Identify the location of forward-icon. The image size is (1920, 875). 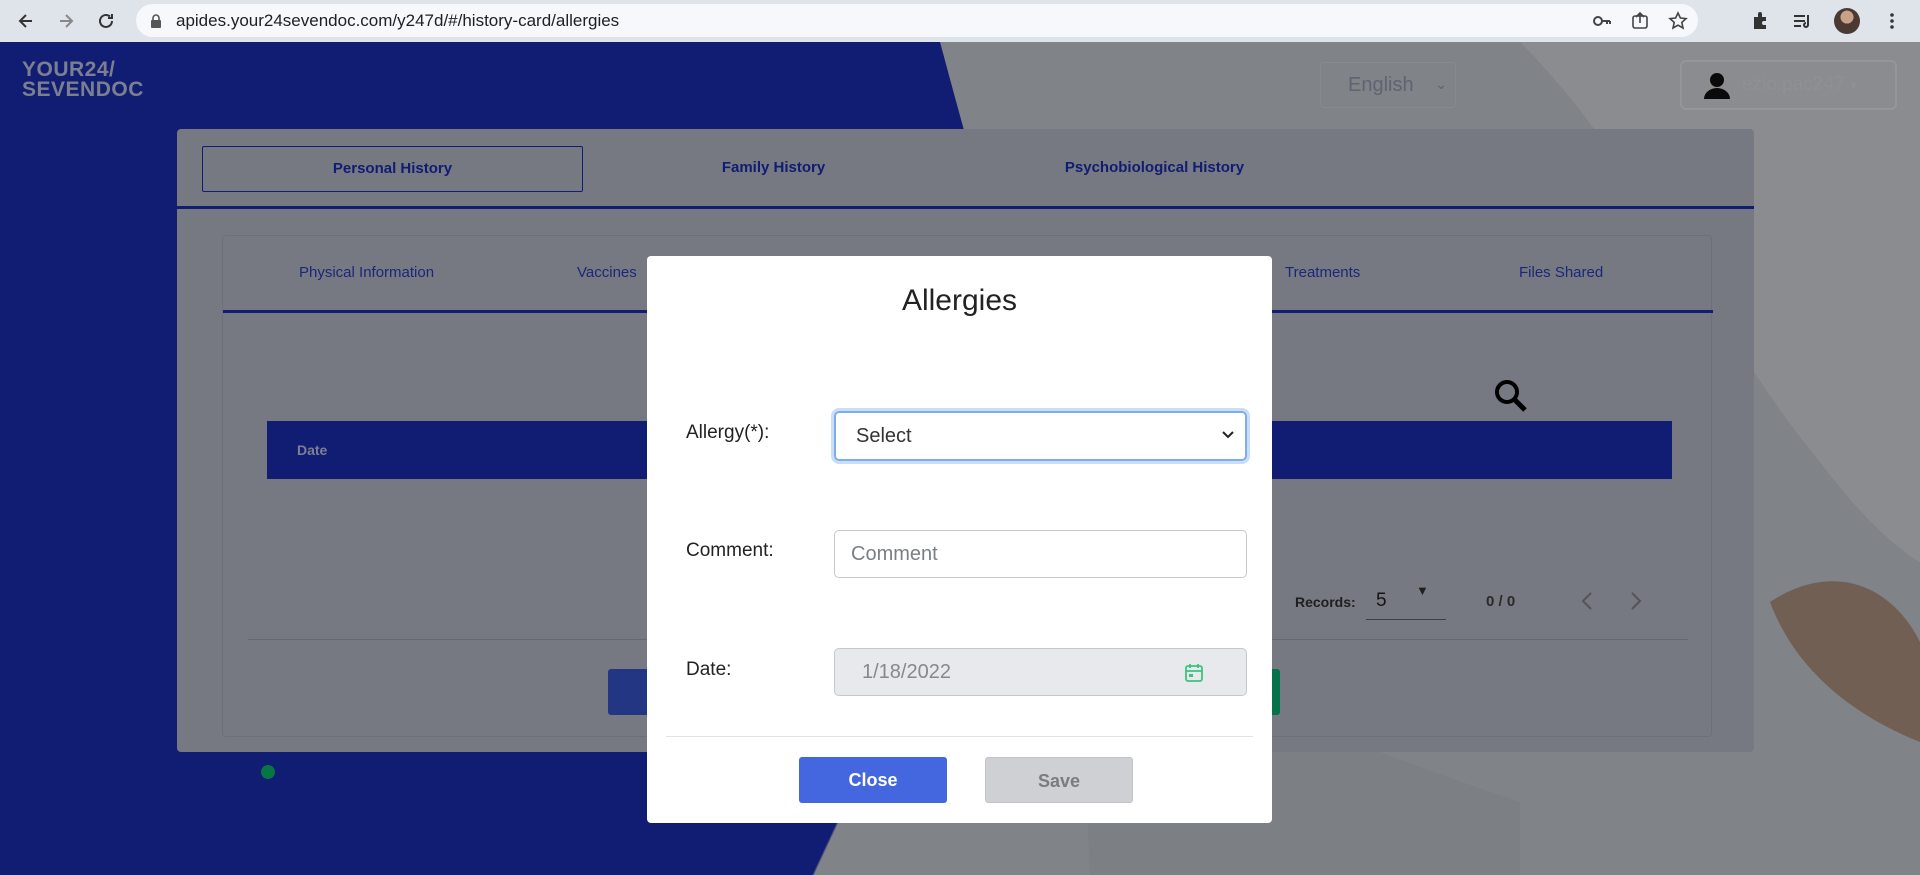
(66, 21).